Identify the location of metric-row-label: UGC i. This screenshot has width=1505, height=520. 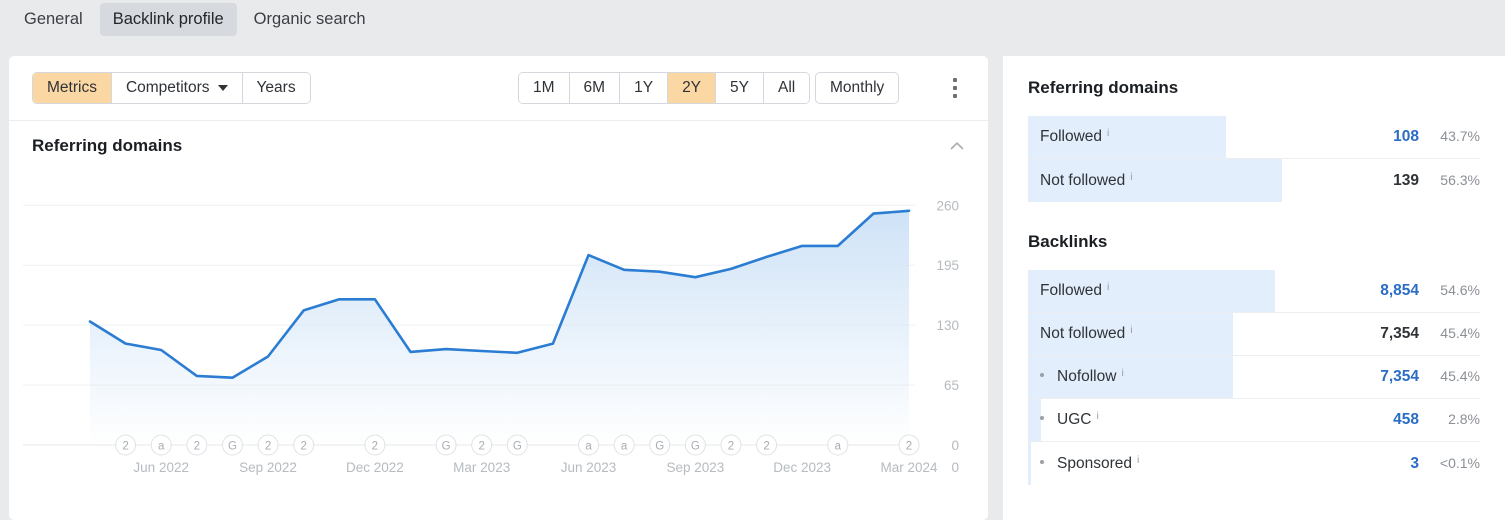
(1063, 419).